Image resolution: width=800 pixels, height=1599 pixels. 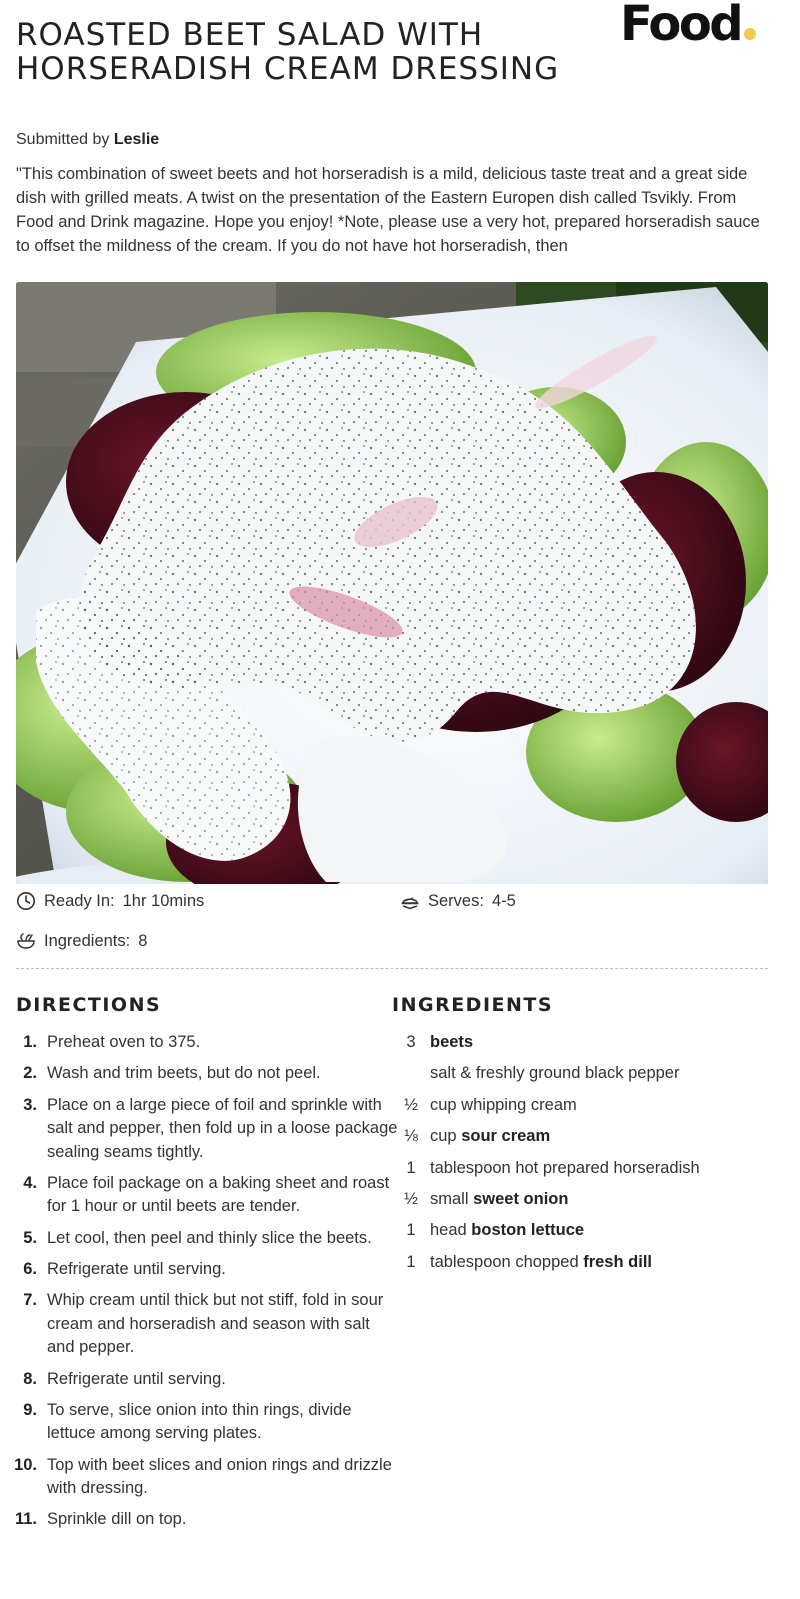 What do you see at coordinates (143, 941) in the screenshot?
I see `ingredients-value: 8` at bounding box center [143, 941].